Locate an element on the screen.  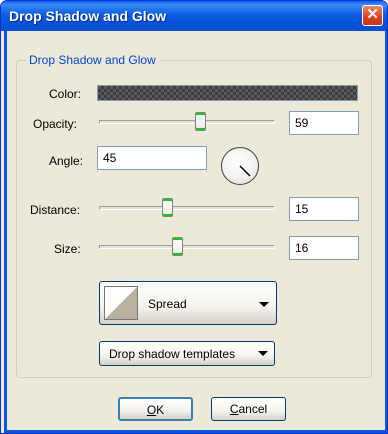
groupbox-legend: Drop Shadow and Glow is located at coordinates (92, 60).